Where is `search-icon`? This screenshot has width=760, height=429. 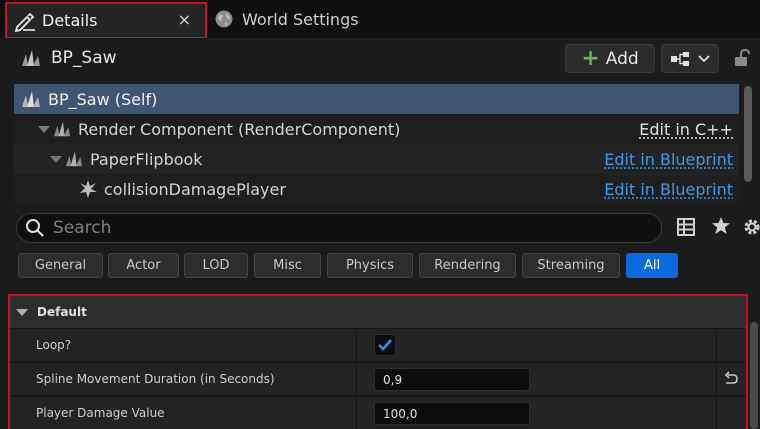 search-icon is located at coordinates (35, 228).